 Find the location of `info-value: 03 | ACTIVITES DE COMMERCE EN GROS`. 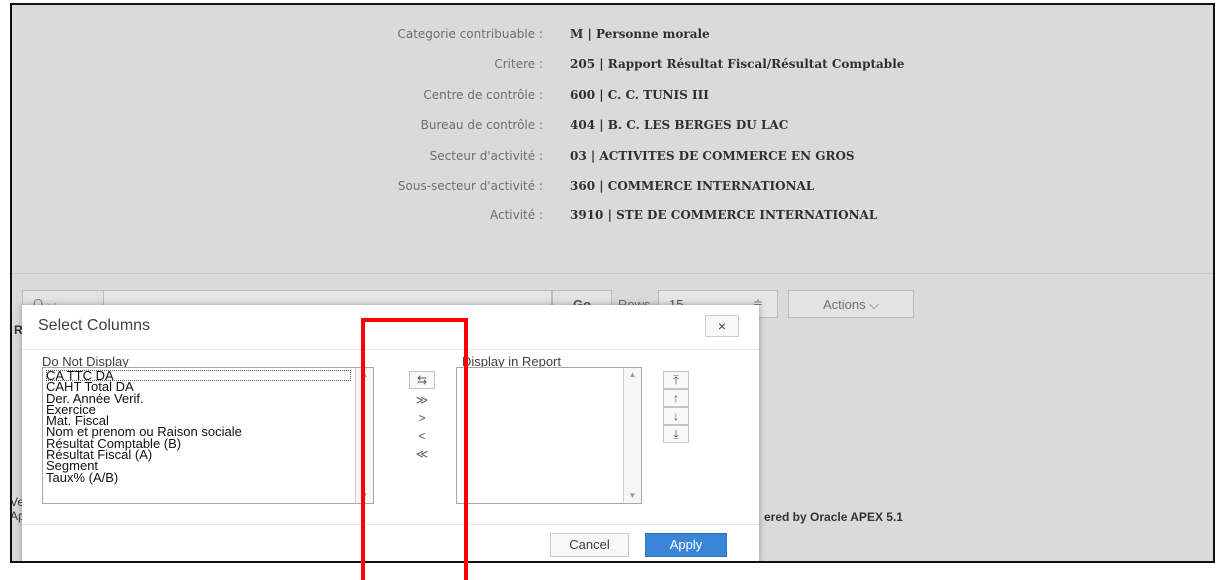

info-value: 03 | ACTIVITES DE COMMERCE EN GROS is located at coordinates (712, 156).